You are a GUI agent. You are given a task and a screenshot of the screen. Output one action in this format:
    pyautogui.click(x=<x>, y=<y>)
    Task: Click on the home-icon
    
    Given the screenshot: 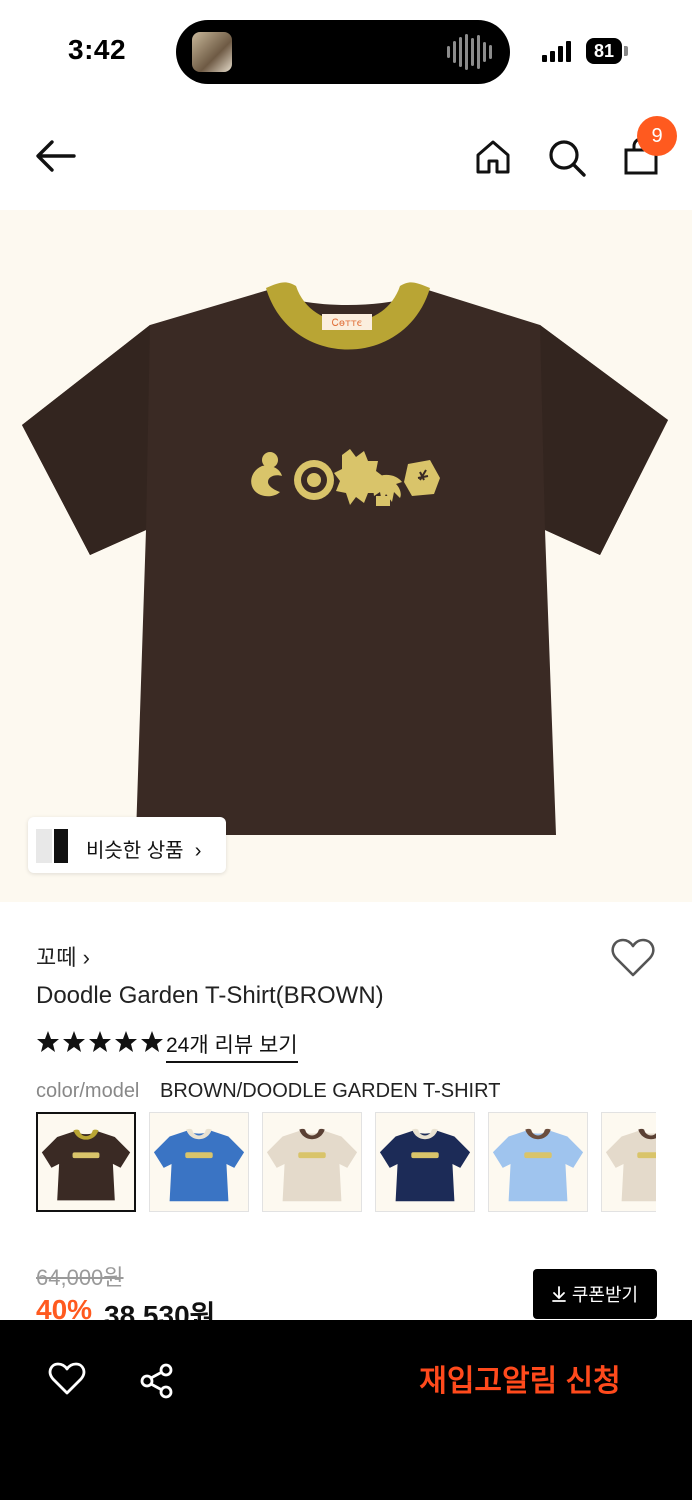 What is the action you would take?
    pyautogui.click(x=493, y=157)
    